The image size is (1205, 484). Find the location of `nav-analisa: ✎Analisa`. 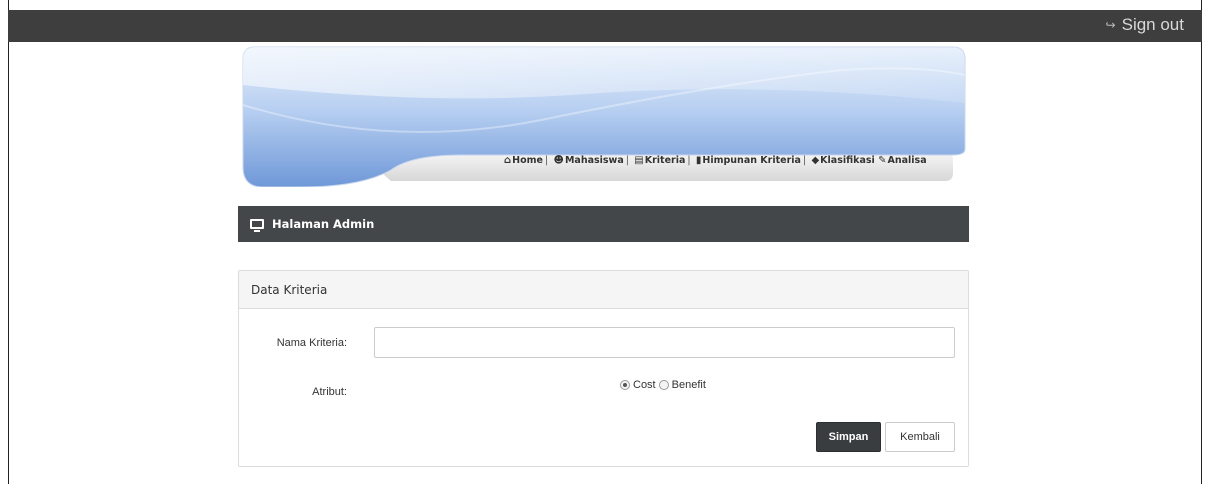

nav-analisa: ✎Analisa is located at coordinates (902, 160).